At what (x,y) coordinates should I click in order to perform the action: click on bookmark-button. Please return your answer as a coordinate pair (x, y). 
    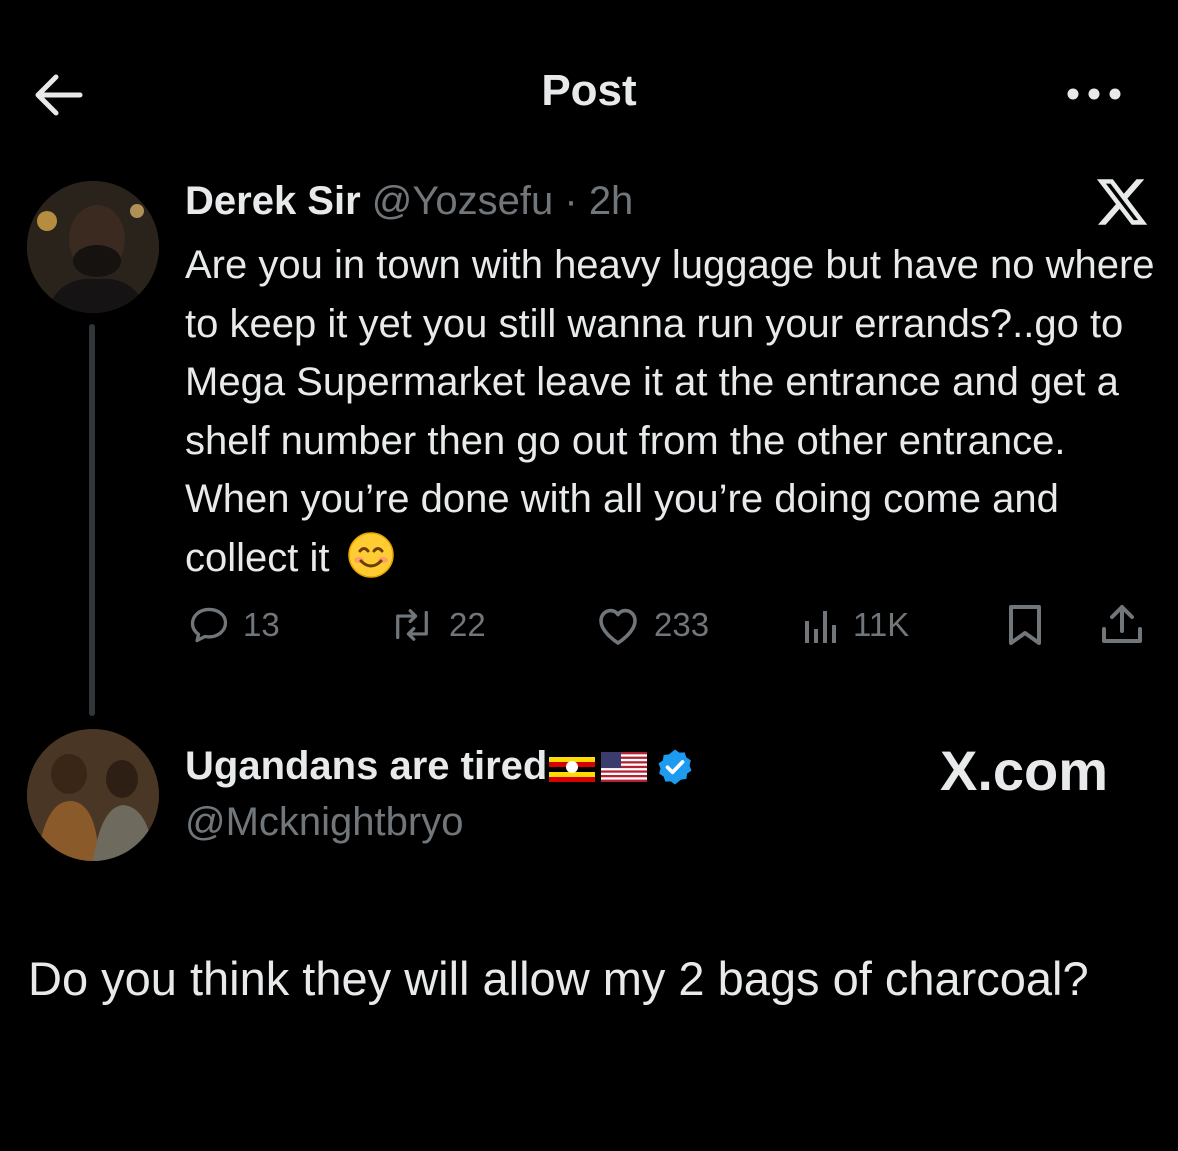
    Looking at the image, I should click on (1031, 625).